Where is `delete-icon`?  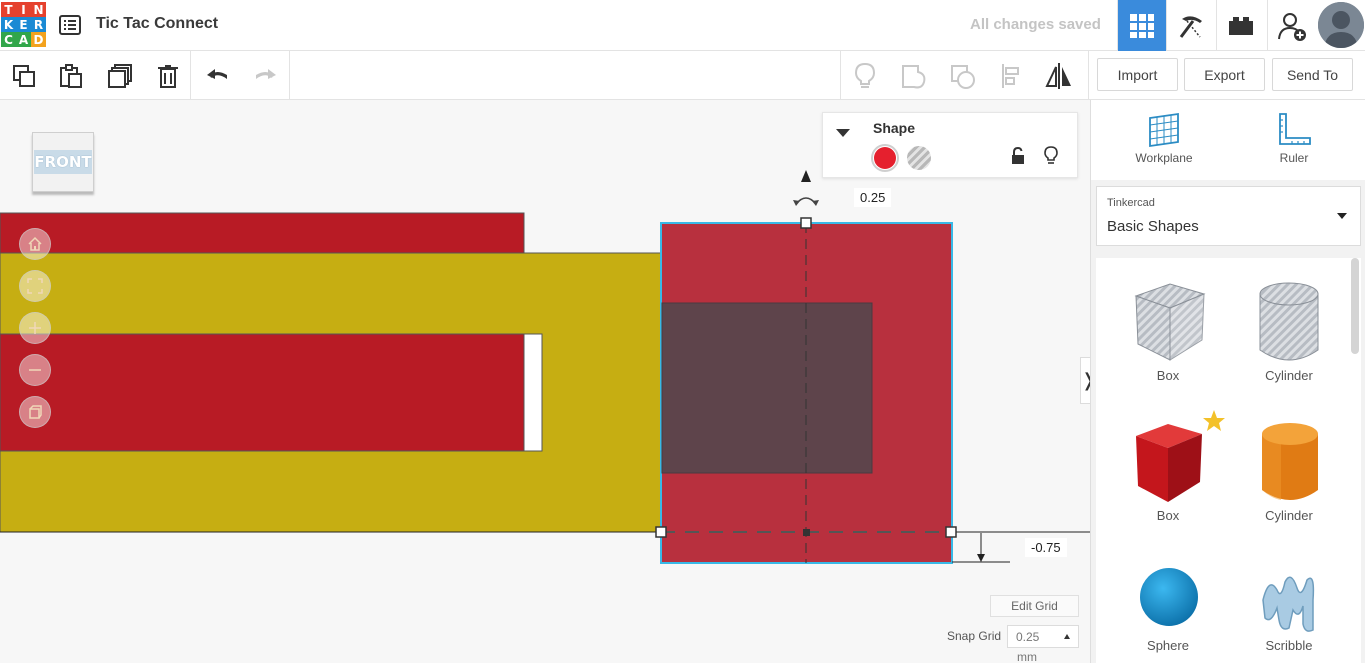
delete-icon is located at coordinates (168, 76).